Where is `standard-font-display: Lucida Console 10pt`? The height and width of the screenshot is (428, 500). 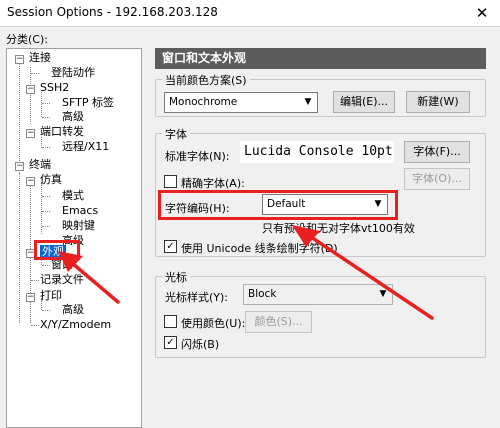 standard-font-display: Lucida Console 10pt is located at coordinates (317, 152).